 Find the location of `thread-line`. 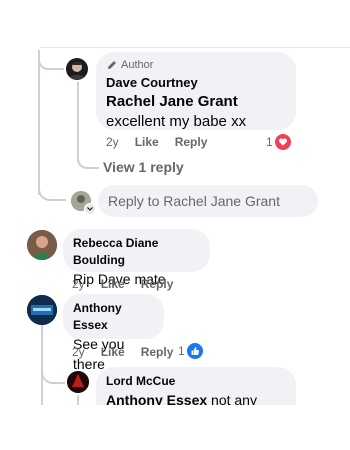

thread-line is located at coordinates (39, 122).